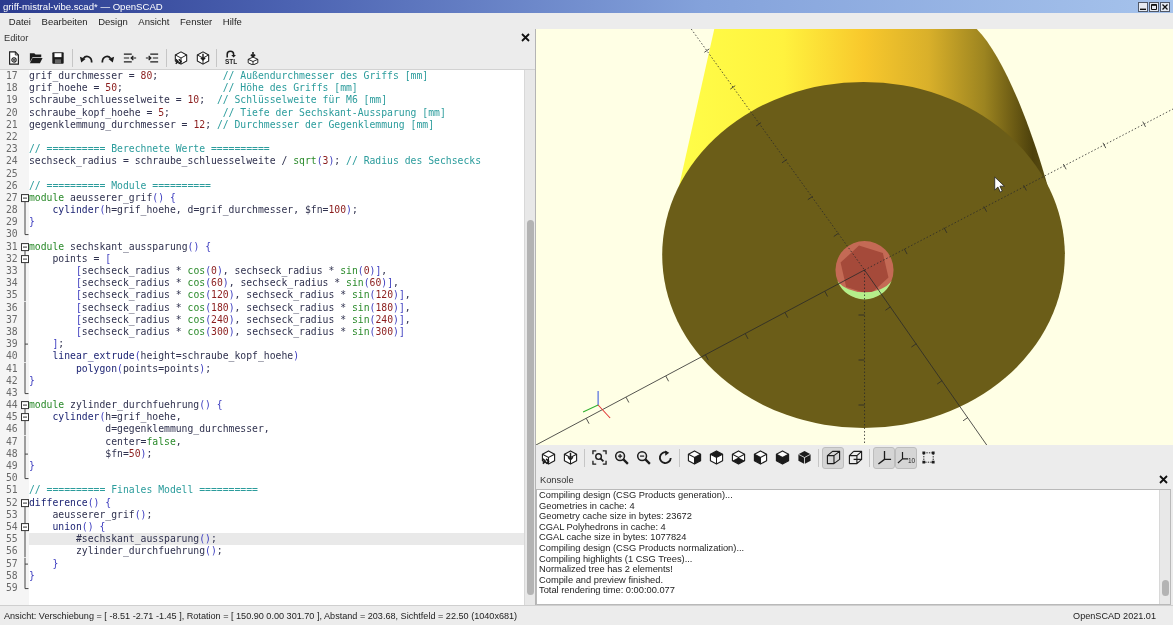 The image size is (1173, 625). Describe the element at coordinates (12, 76) in the screenshot. I see `line-number: 17` at that location.